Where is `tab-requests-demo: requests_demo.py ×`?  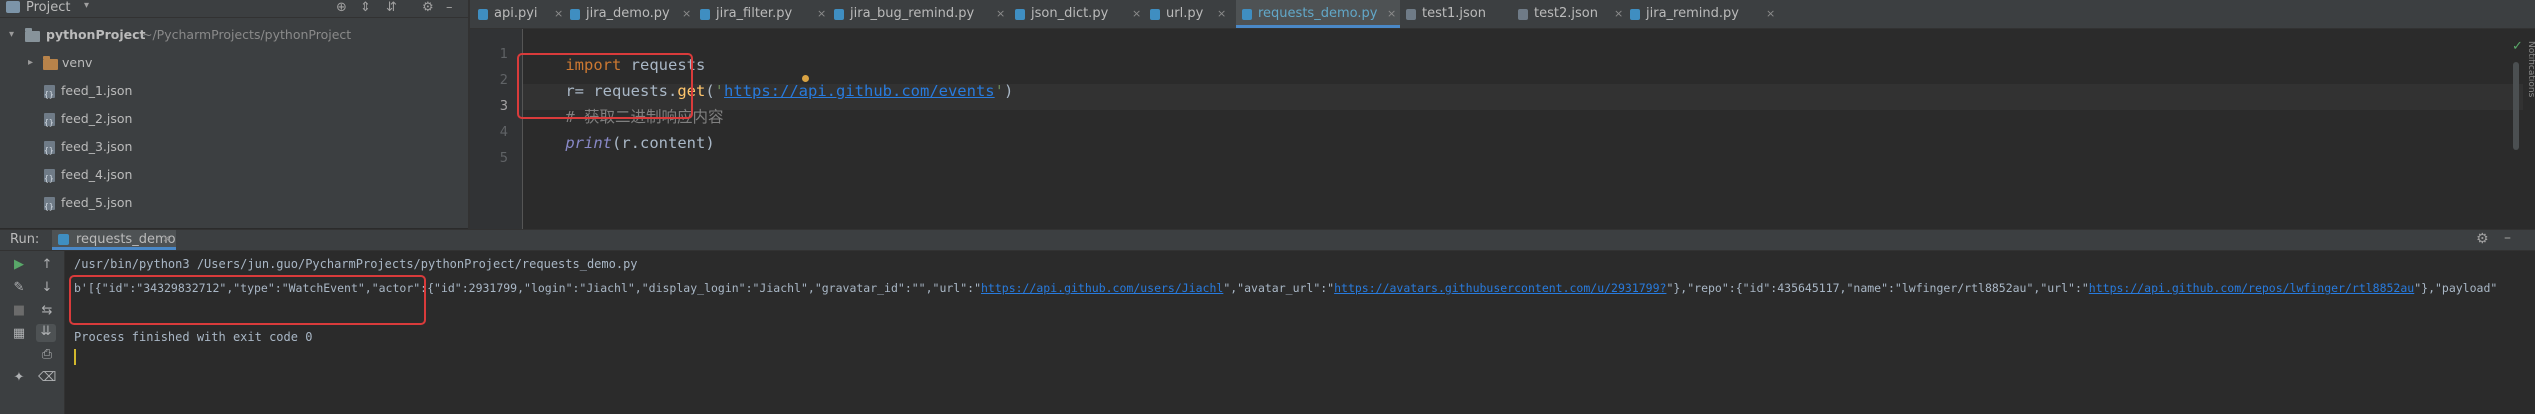
tab-requests-demo: requests_demo.py × is located at coordinates (1318, 14).